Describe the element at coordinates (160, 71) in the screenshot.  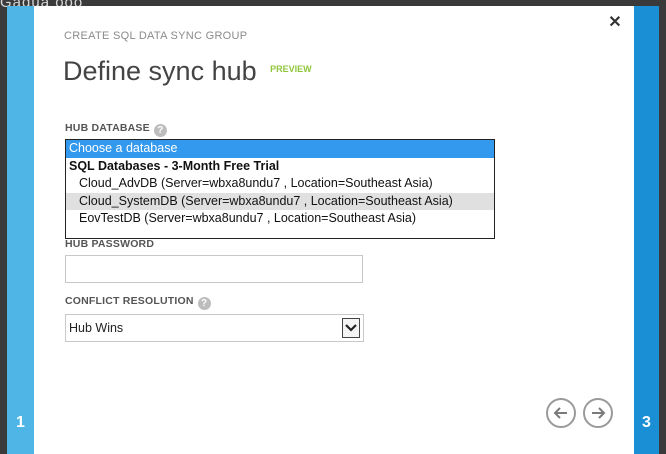
I see `page-title: Define sync hub` at that location.